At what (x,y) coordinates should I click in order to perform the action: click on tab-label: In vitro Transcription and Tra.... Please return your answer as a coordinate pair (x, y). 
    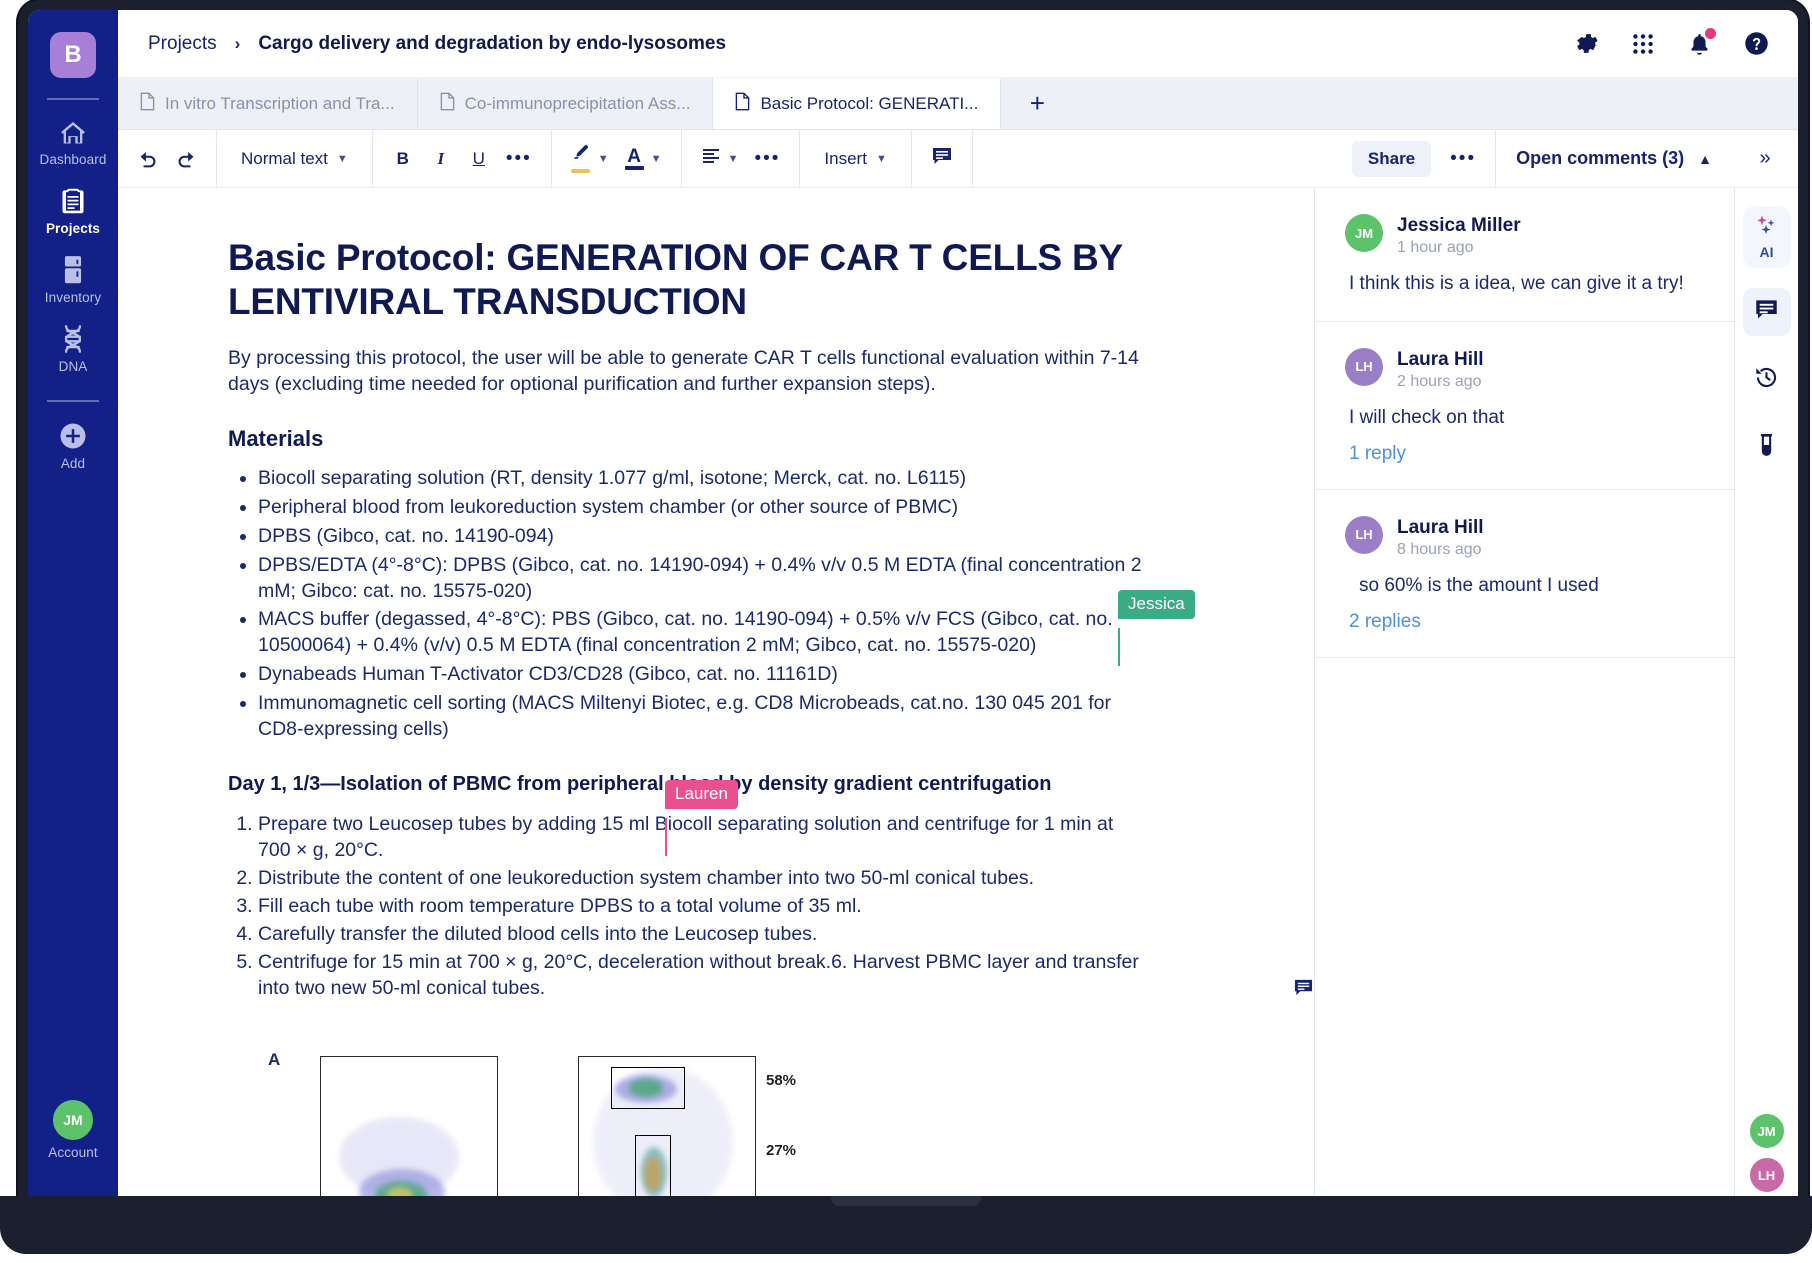
    Looking at the image, I should click on (280, 103).